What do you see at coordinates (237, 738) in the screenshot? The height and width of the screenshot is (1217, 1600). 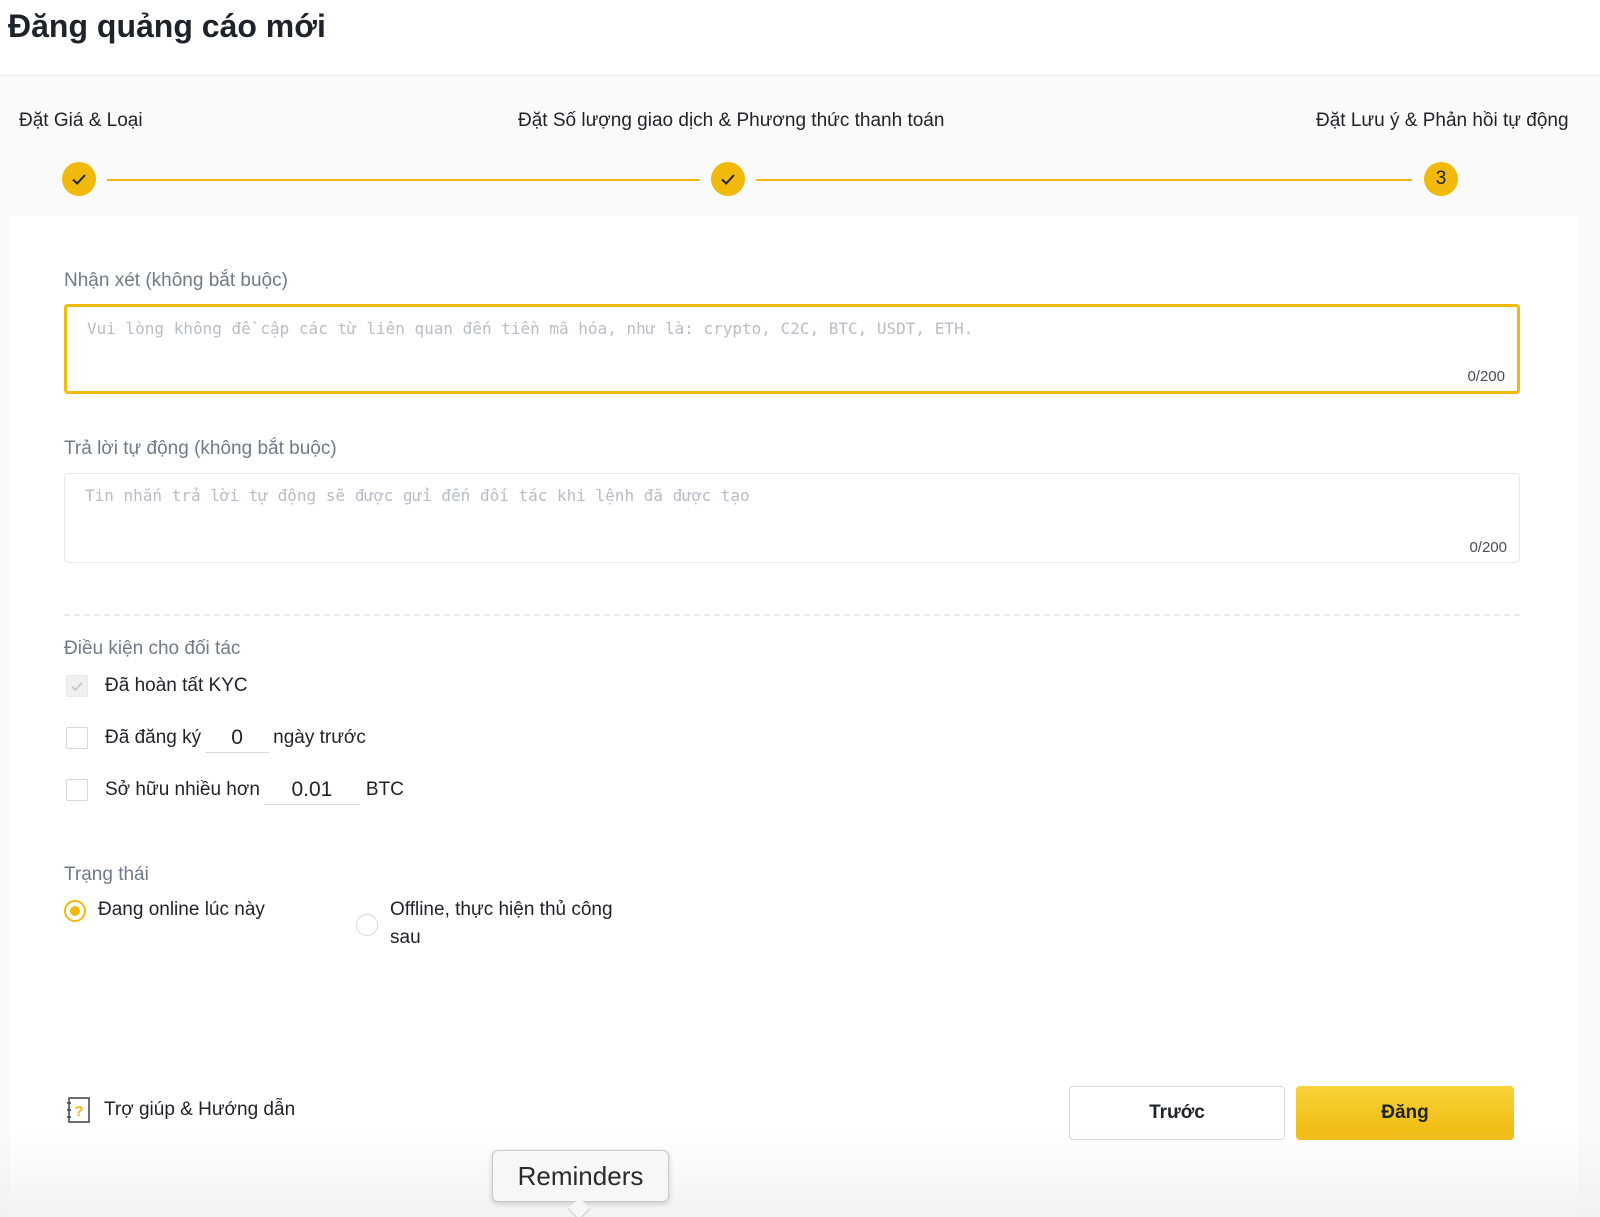 I see `registered-days-input` at bounding box center [237, 738].